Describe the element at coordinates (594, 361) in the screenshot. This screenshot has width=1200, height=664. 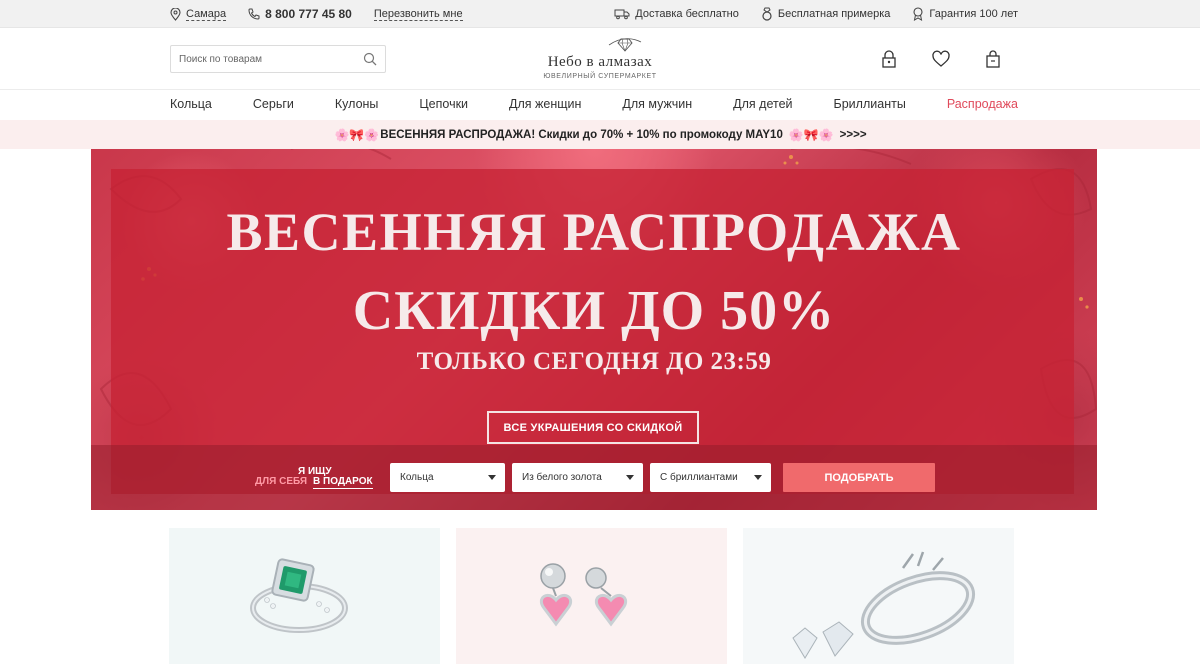
I see `hero-note: ТОЛЬКО СЕГОДНЯ ДО 23:59` at that location.